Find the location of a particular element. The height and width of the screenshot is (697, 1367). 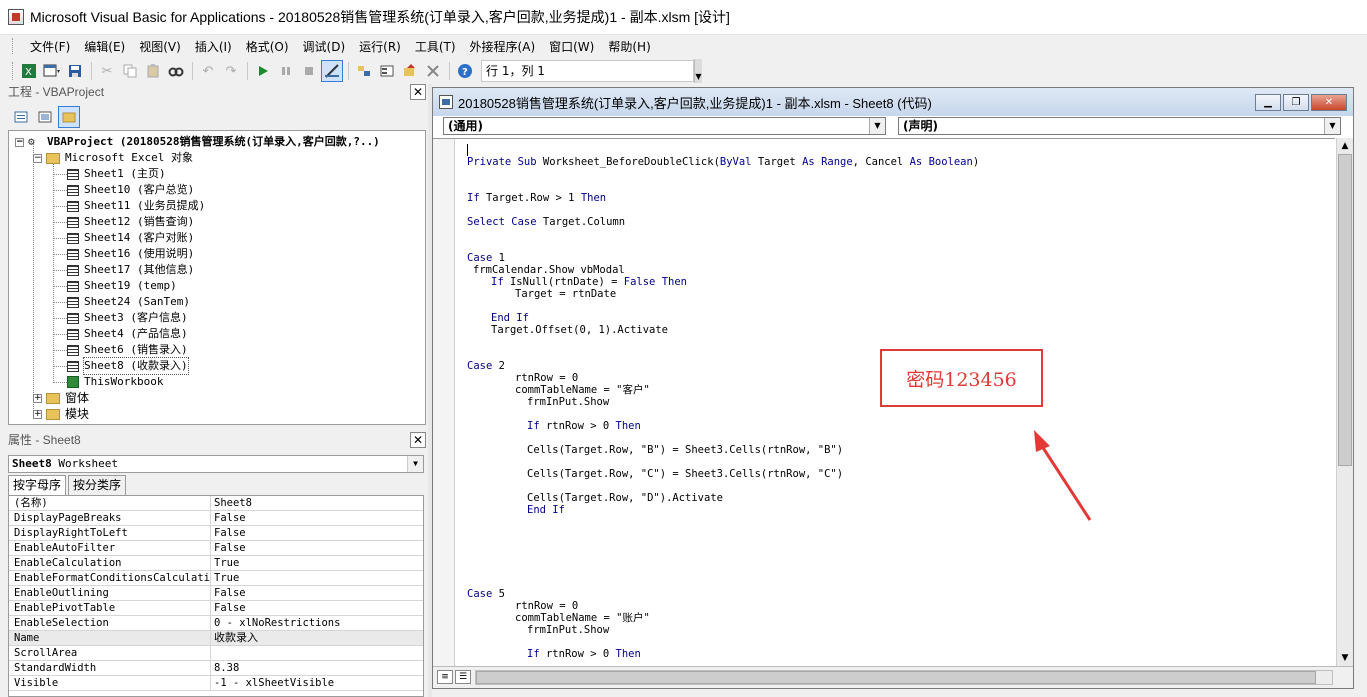

tree-item-sheet: Sheet24 (SanTem) is located at coordinates (121, 302).